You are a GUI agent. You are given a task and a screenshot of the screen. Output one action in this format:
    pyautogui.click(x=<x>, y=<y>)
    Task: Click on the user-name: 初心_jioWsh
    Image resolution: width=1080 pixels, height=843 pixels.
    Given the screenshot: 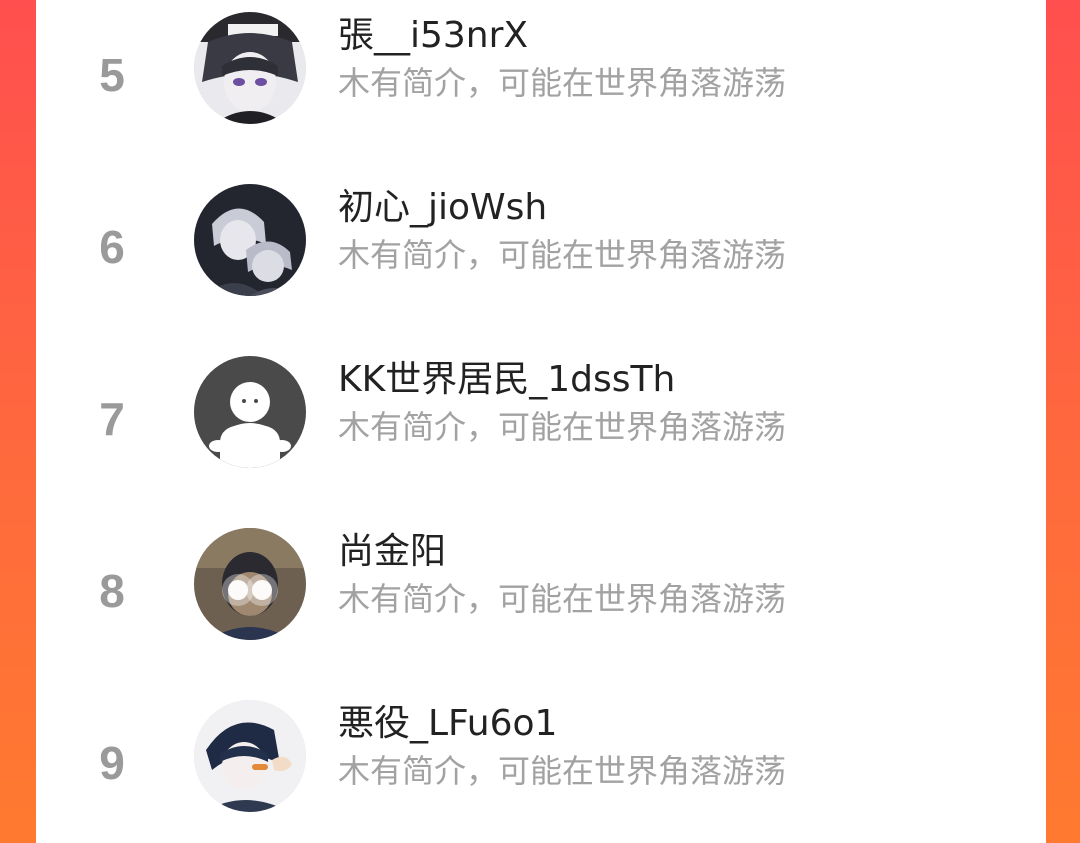 What is the action you would take?
    pyautogui.click(x=443, y=207)
    